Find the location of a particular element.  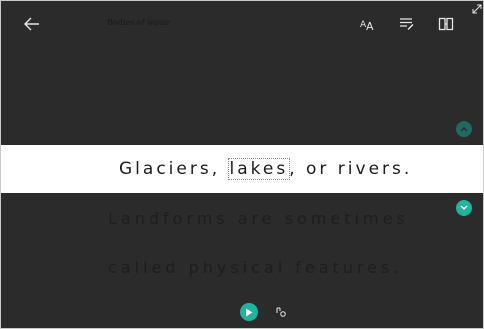

focus-text-before: Glaciers, is located at coordinates (174, 169).